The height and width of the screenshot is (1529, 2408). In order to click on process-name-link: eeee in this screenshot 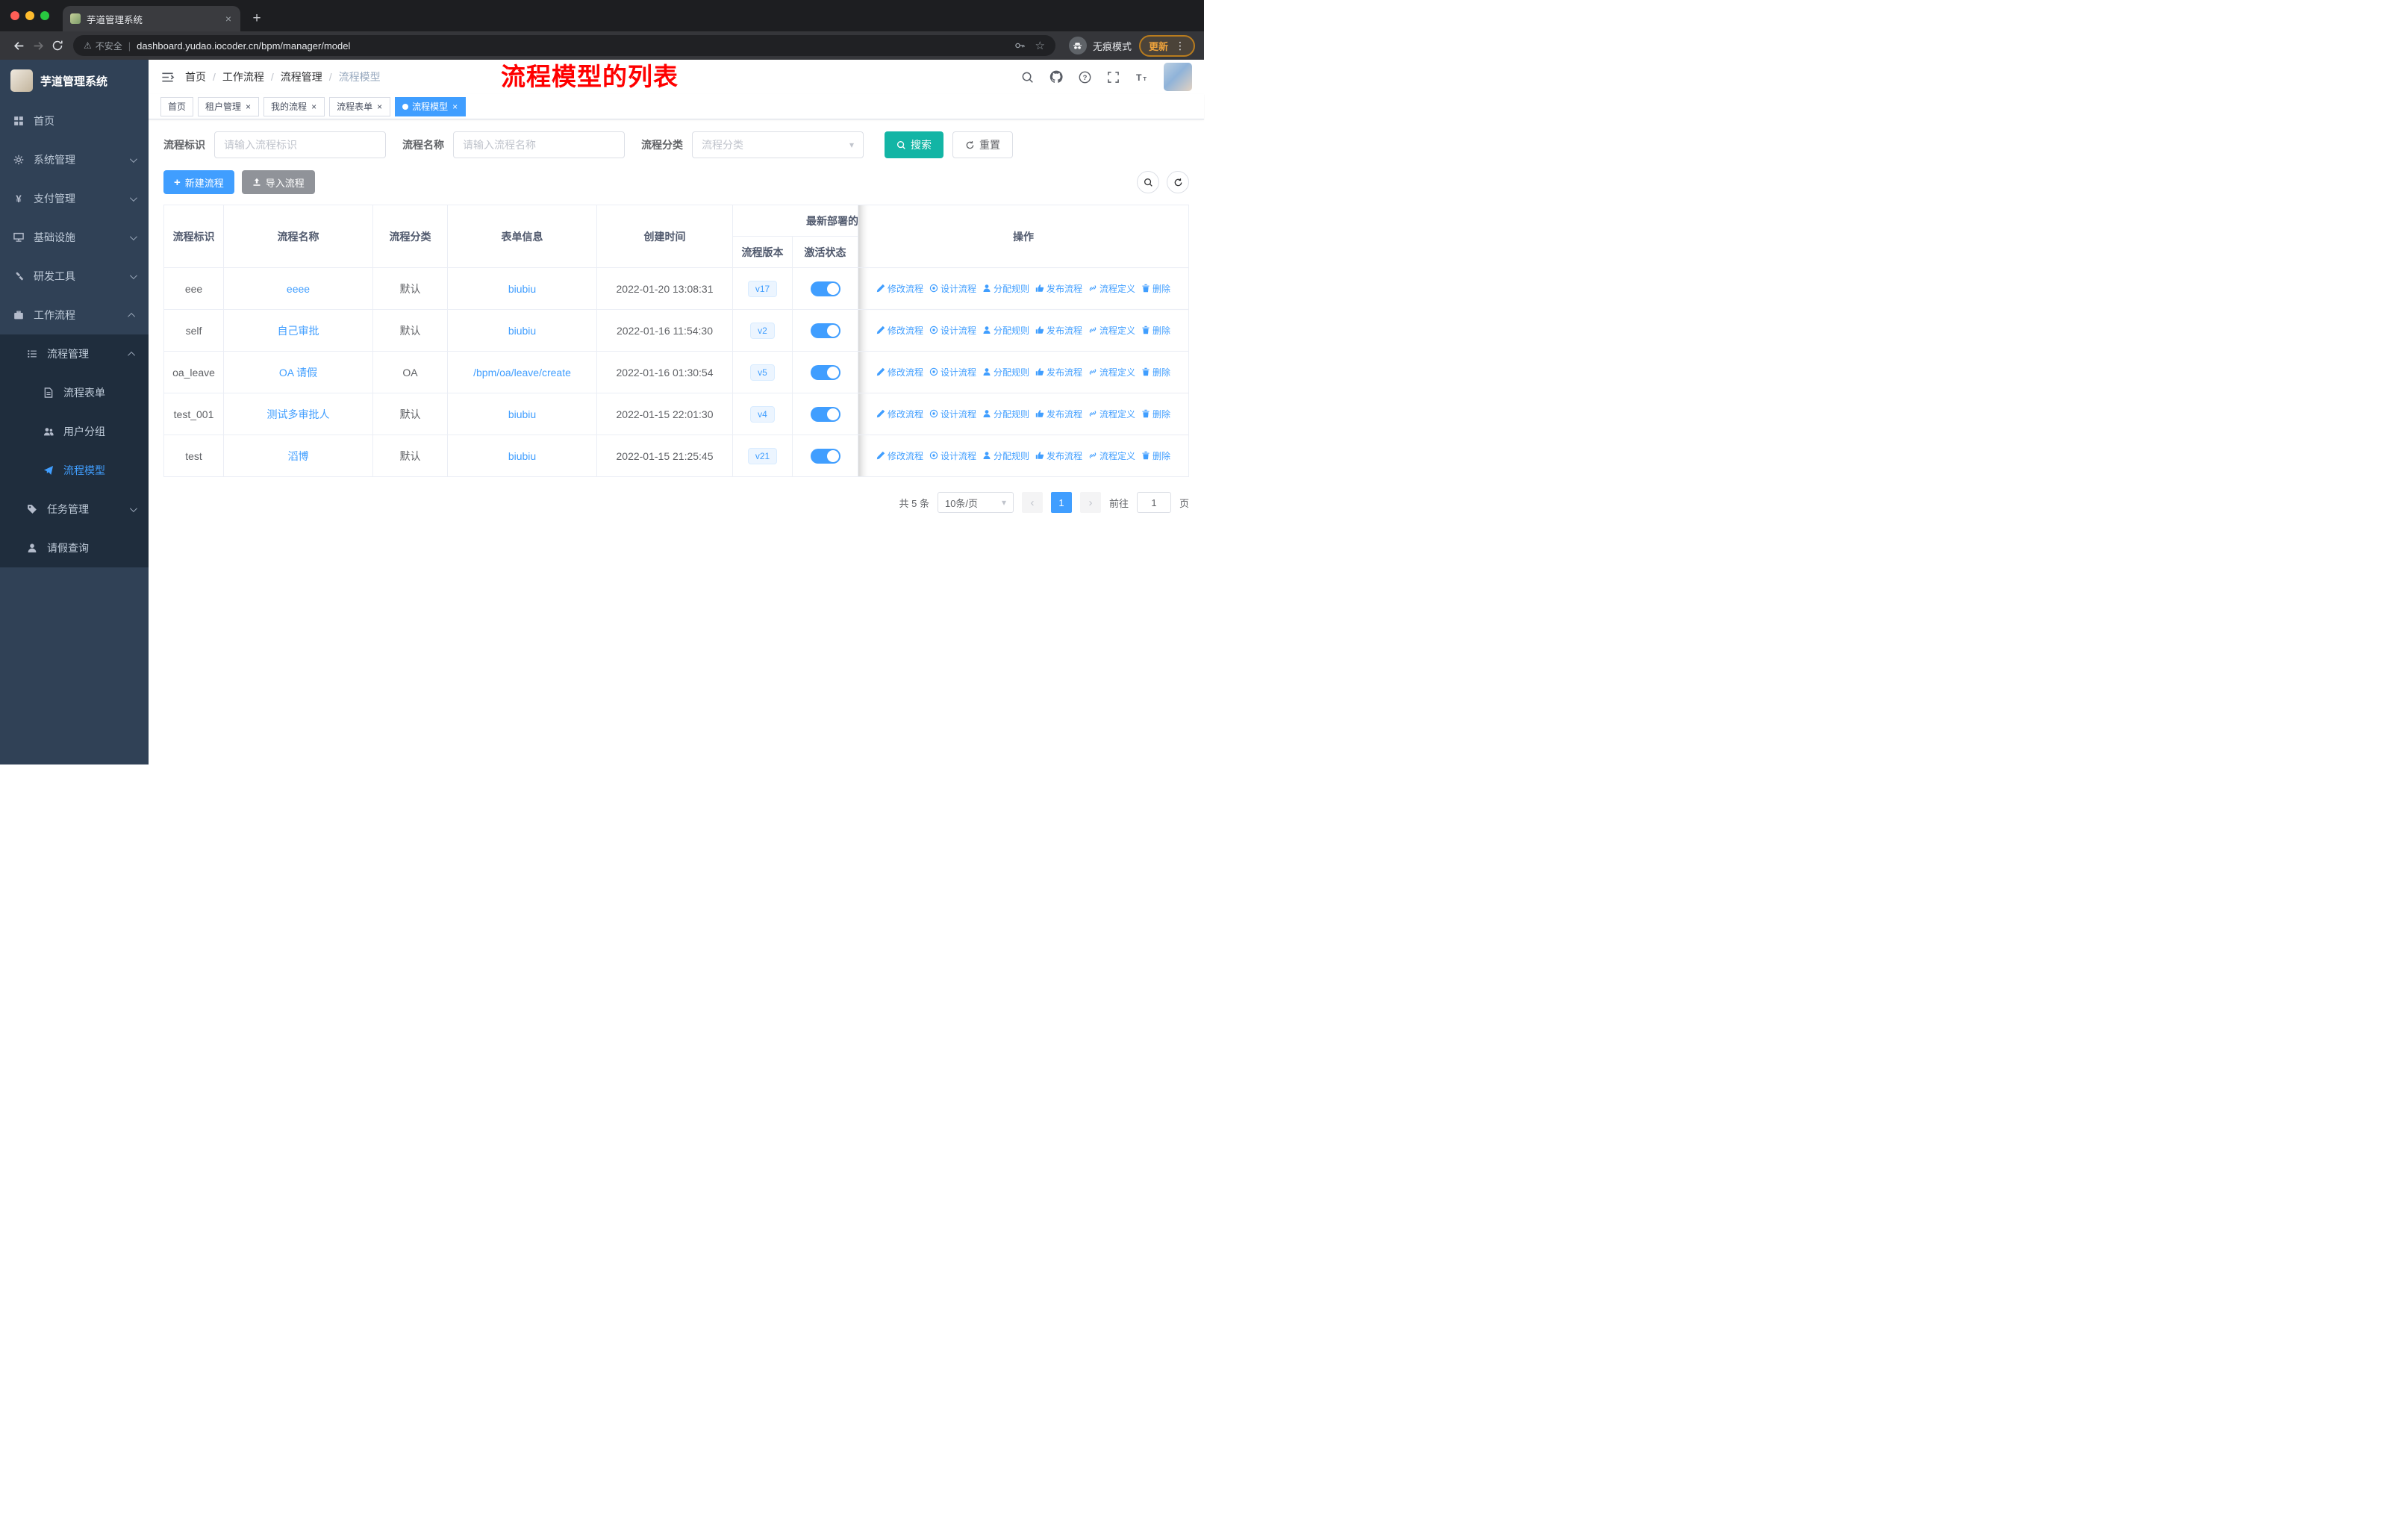, I will do `click(298, 289)`.